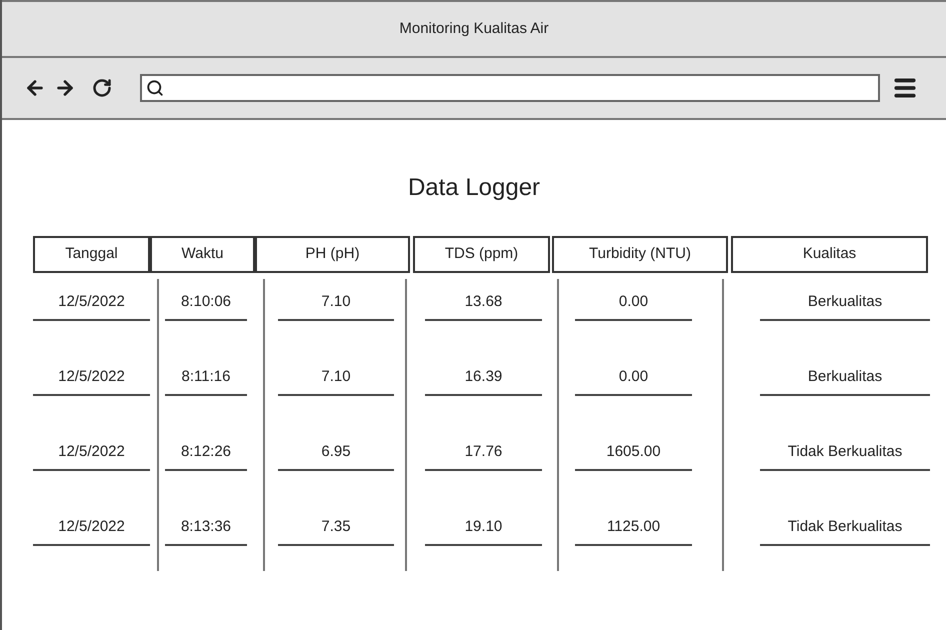 This screenshot has width=946, height=630. What do you see at coordinates (481, 254) in the screenshot?
I see `column-header: TDS (ppm)` at bounding box center [481, 254].